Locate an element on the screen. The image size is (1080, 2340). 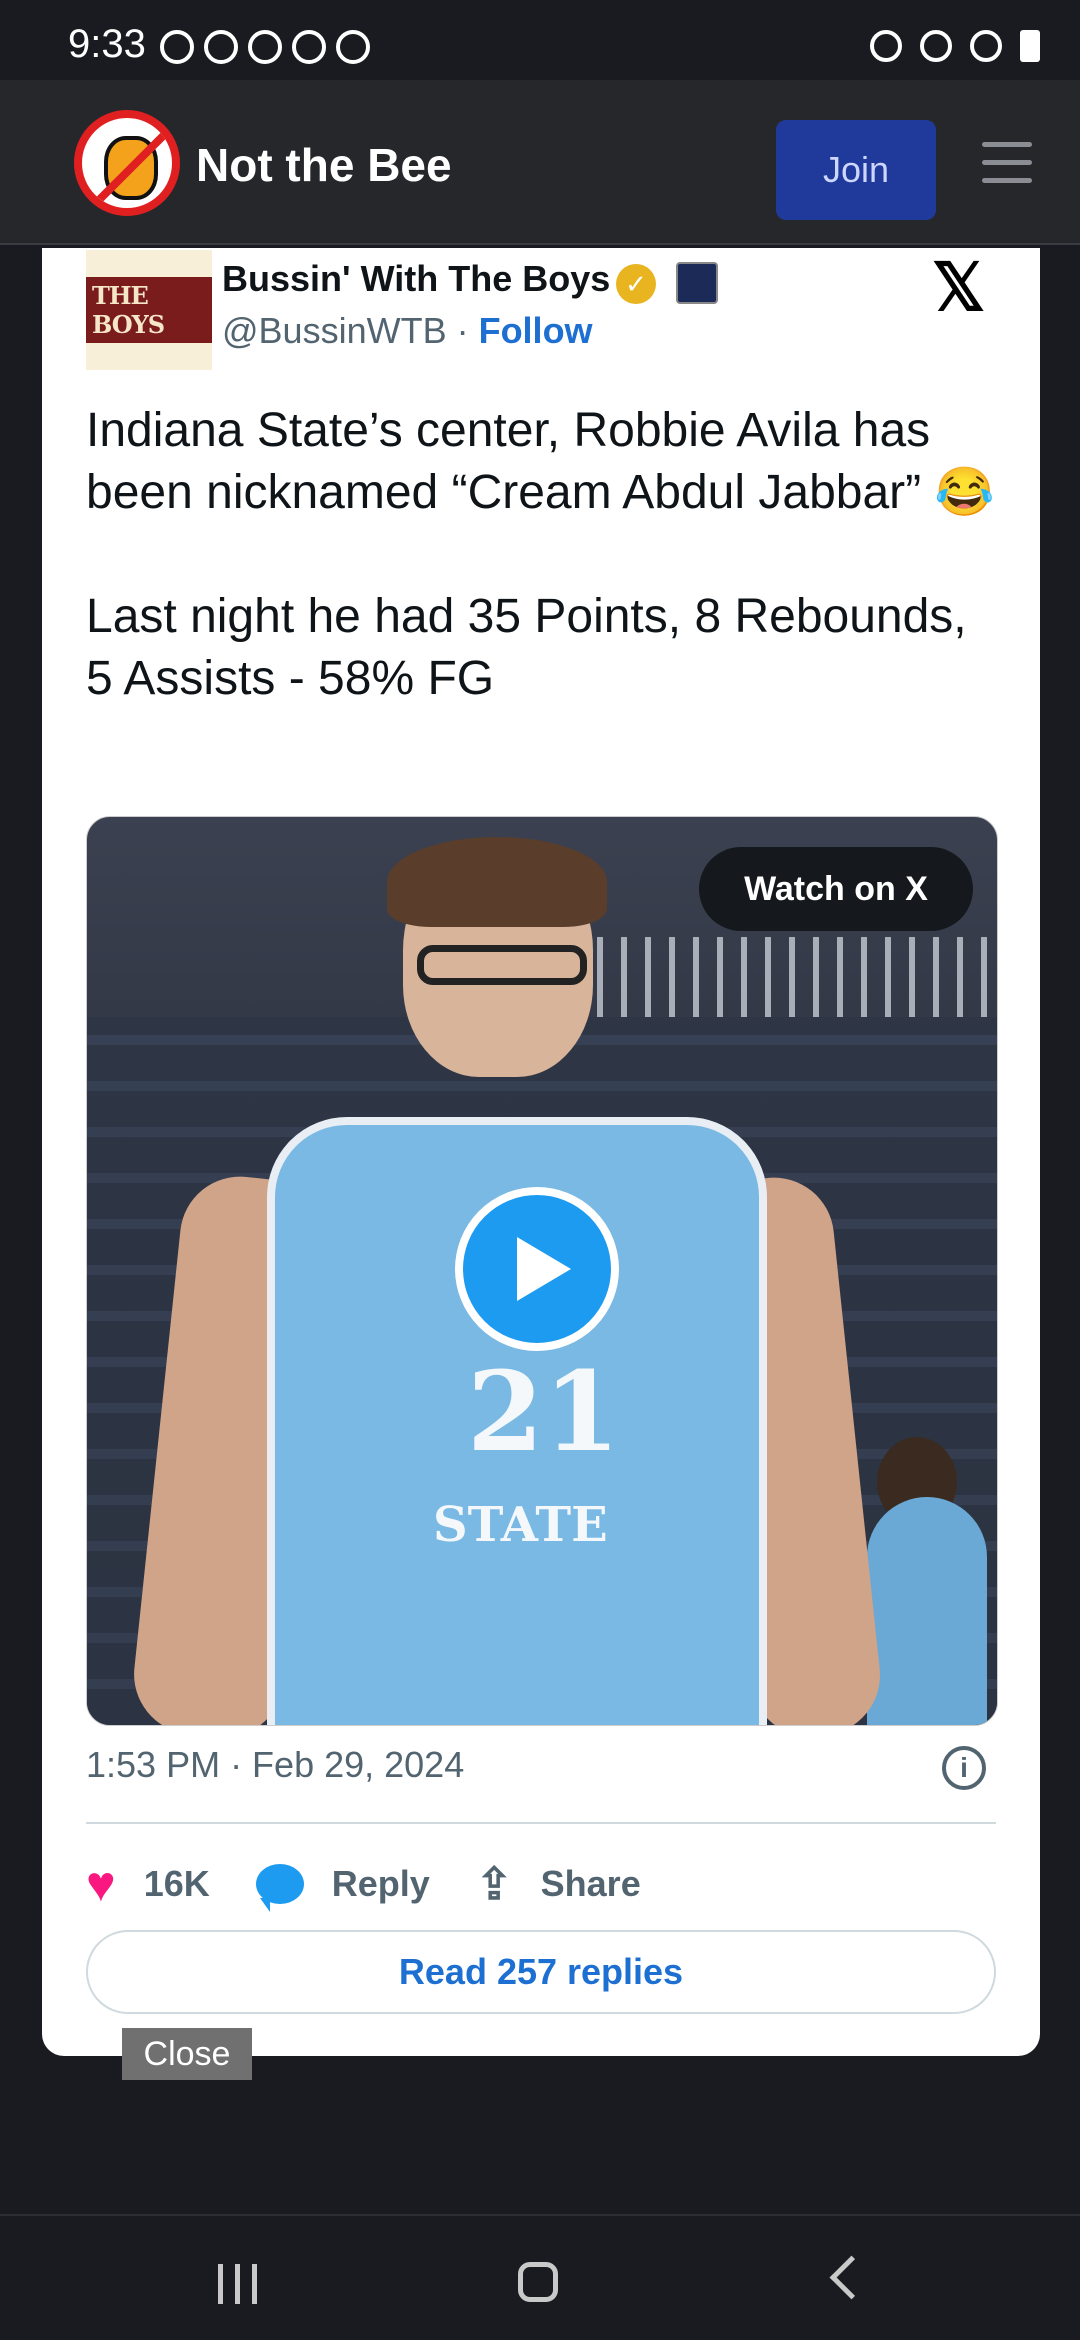
divider is located at coordinates (541, 1823).